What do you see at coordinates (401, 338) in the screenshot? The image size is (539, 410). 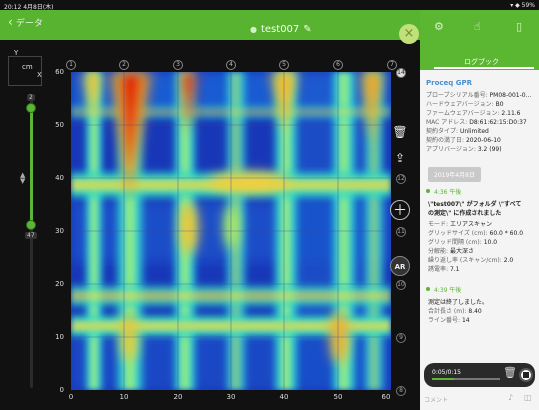 I see `line-marker-y: 9` at bounding box center [401, 338].